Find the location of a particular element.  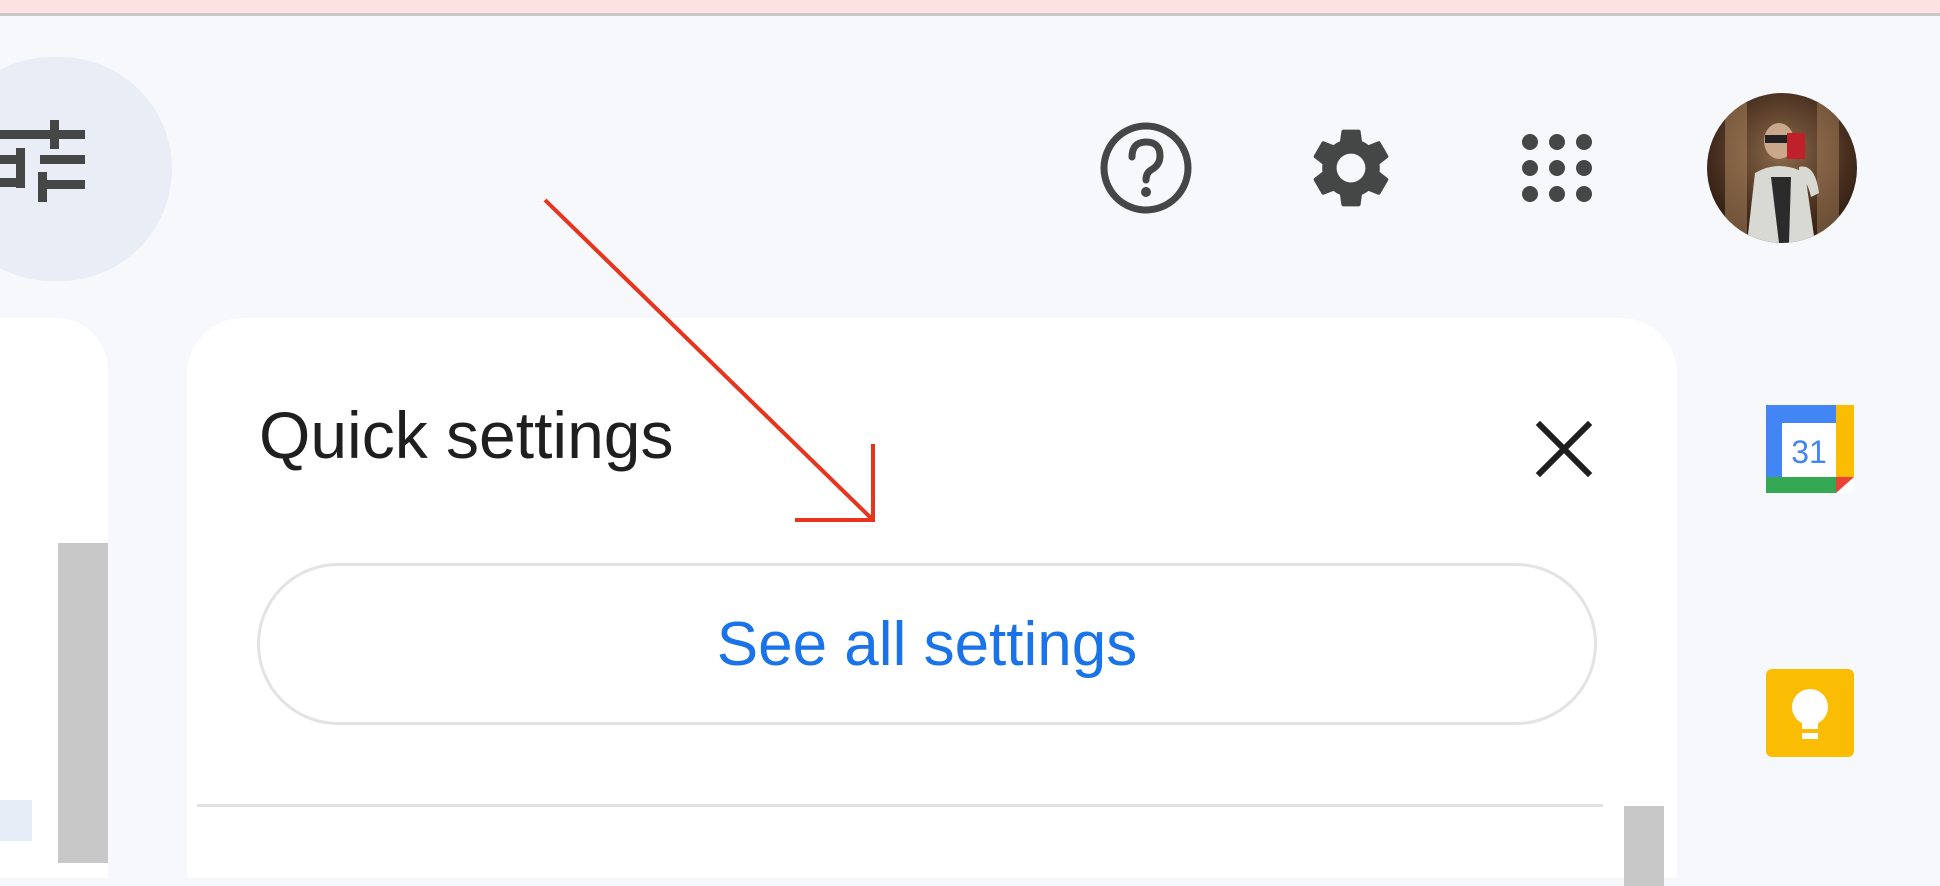

calendar-app-button: 31 is located at coordinates (1810, 449).